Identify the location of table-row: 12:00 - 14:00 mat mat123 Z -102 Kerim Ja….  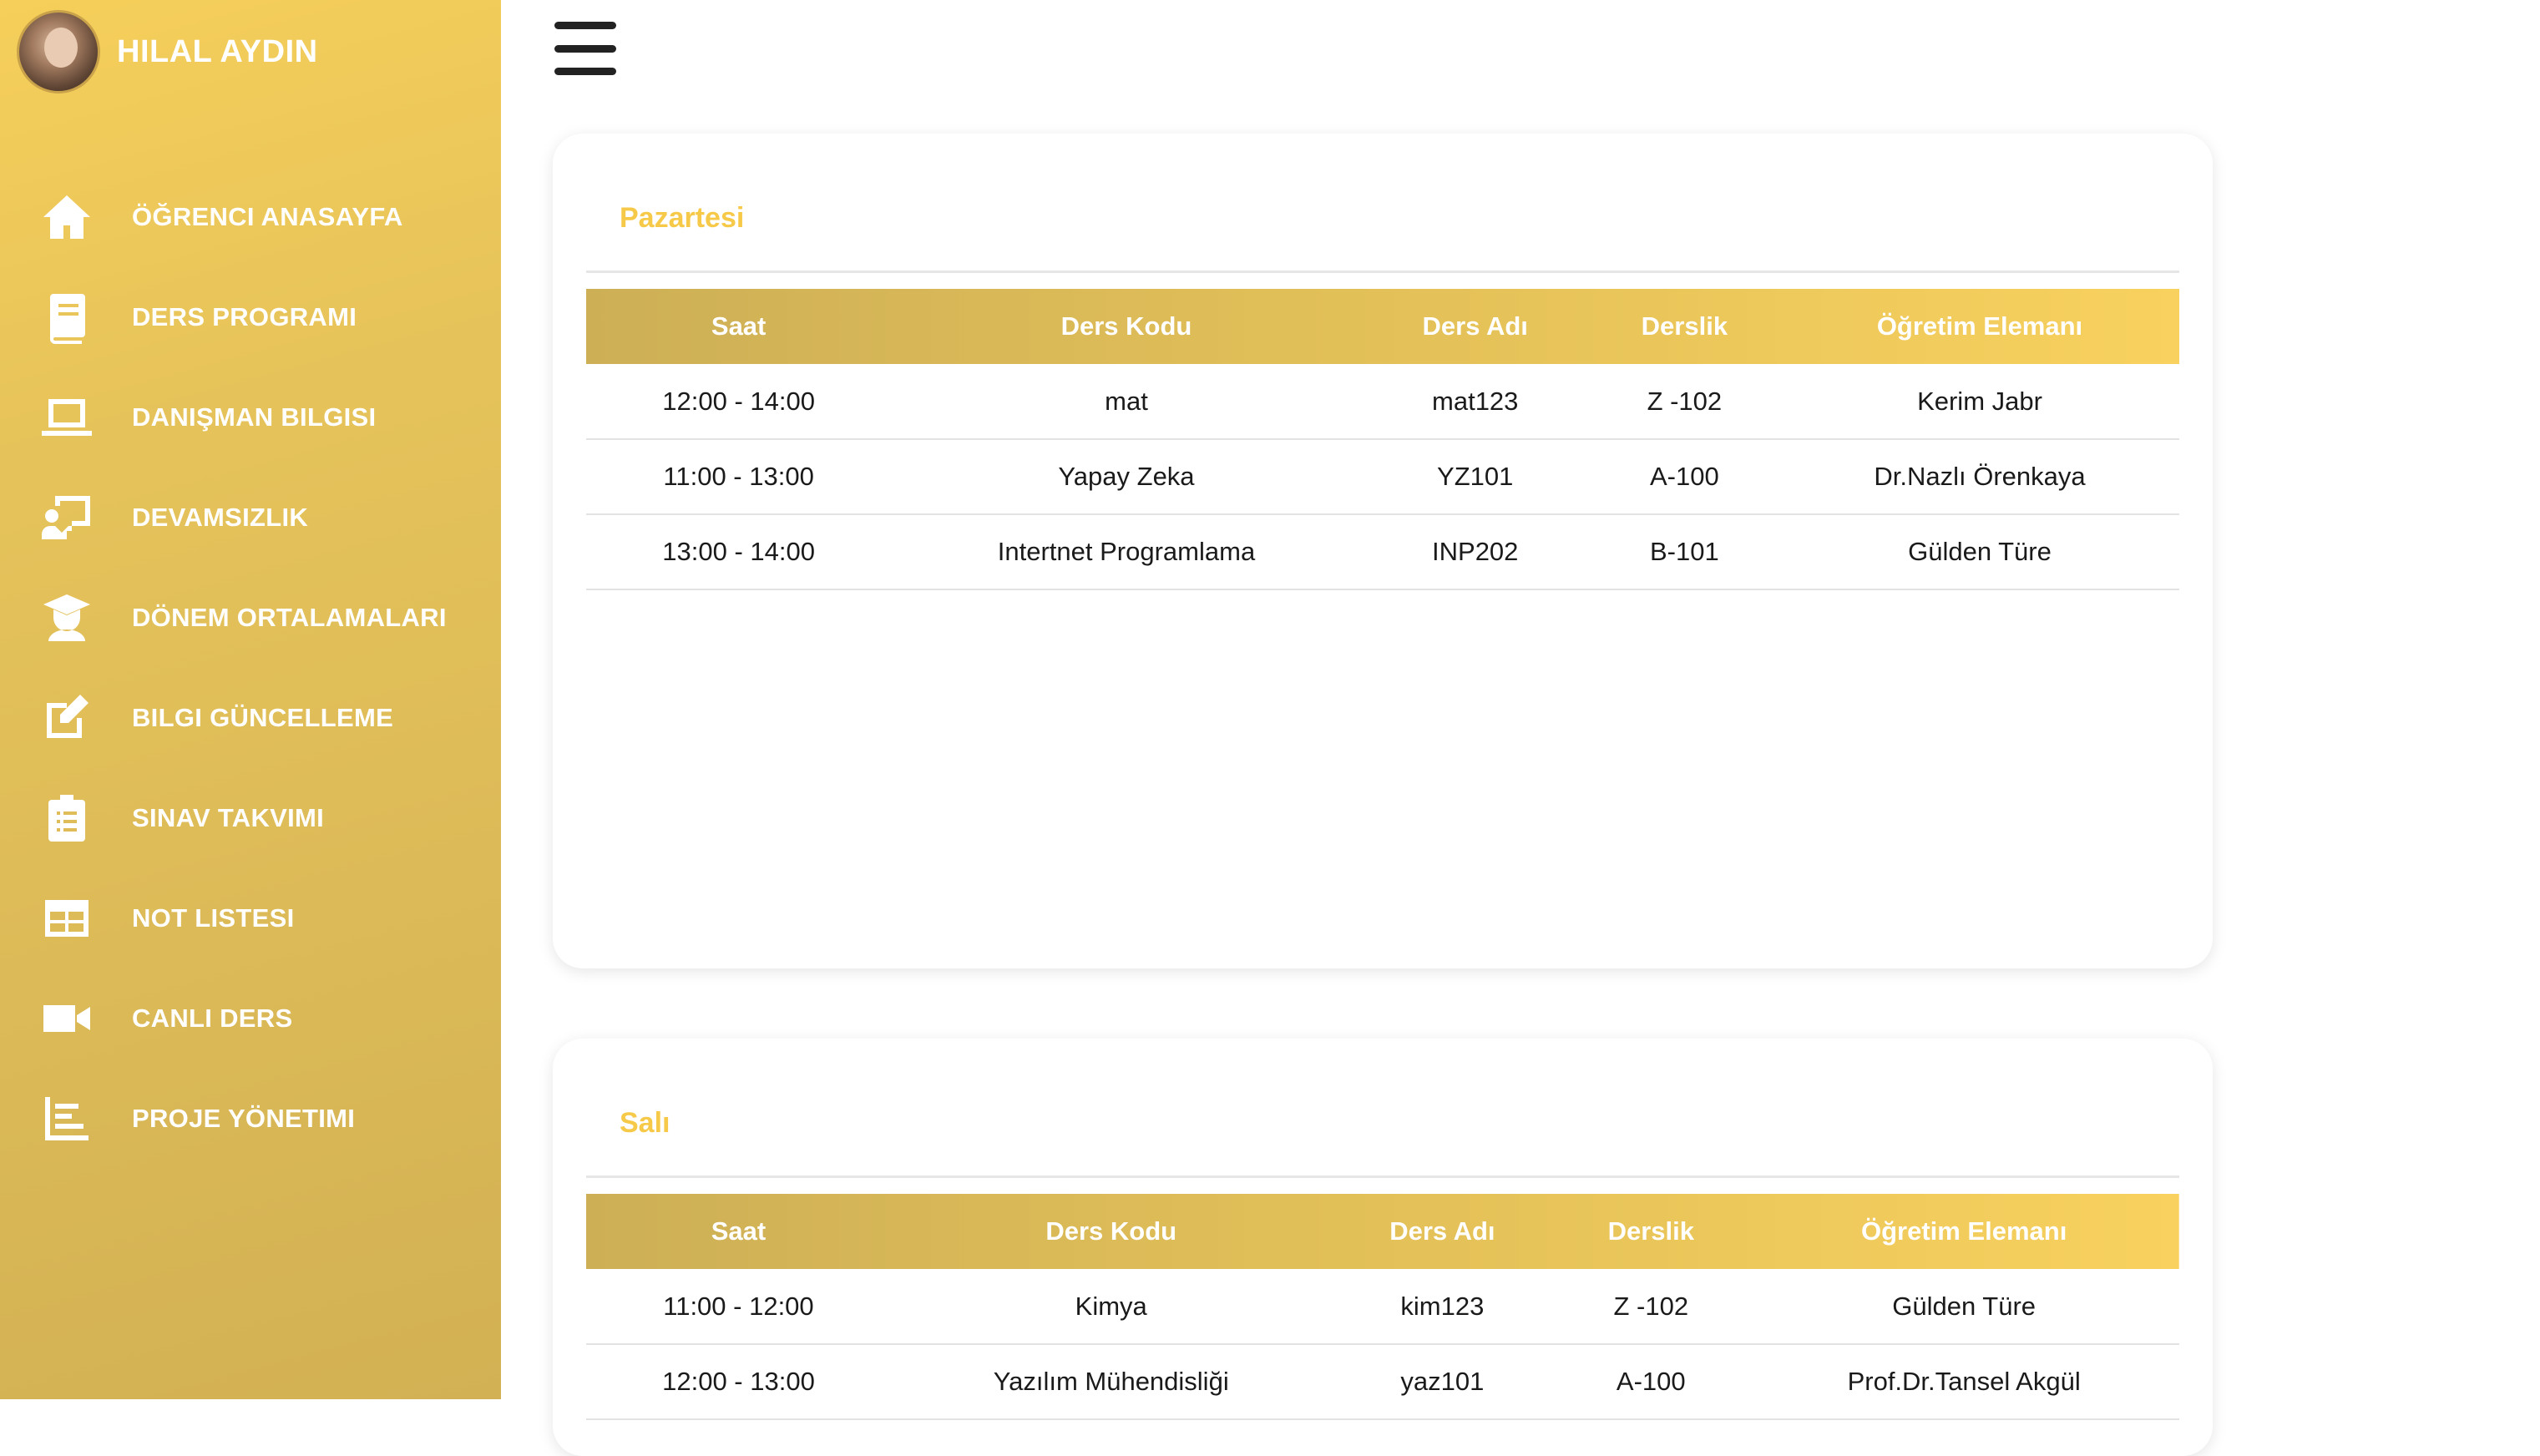
(1382, 402).